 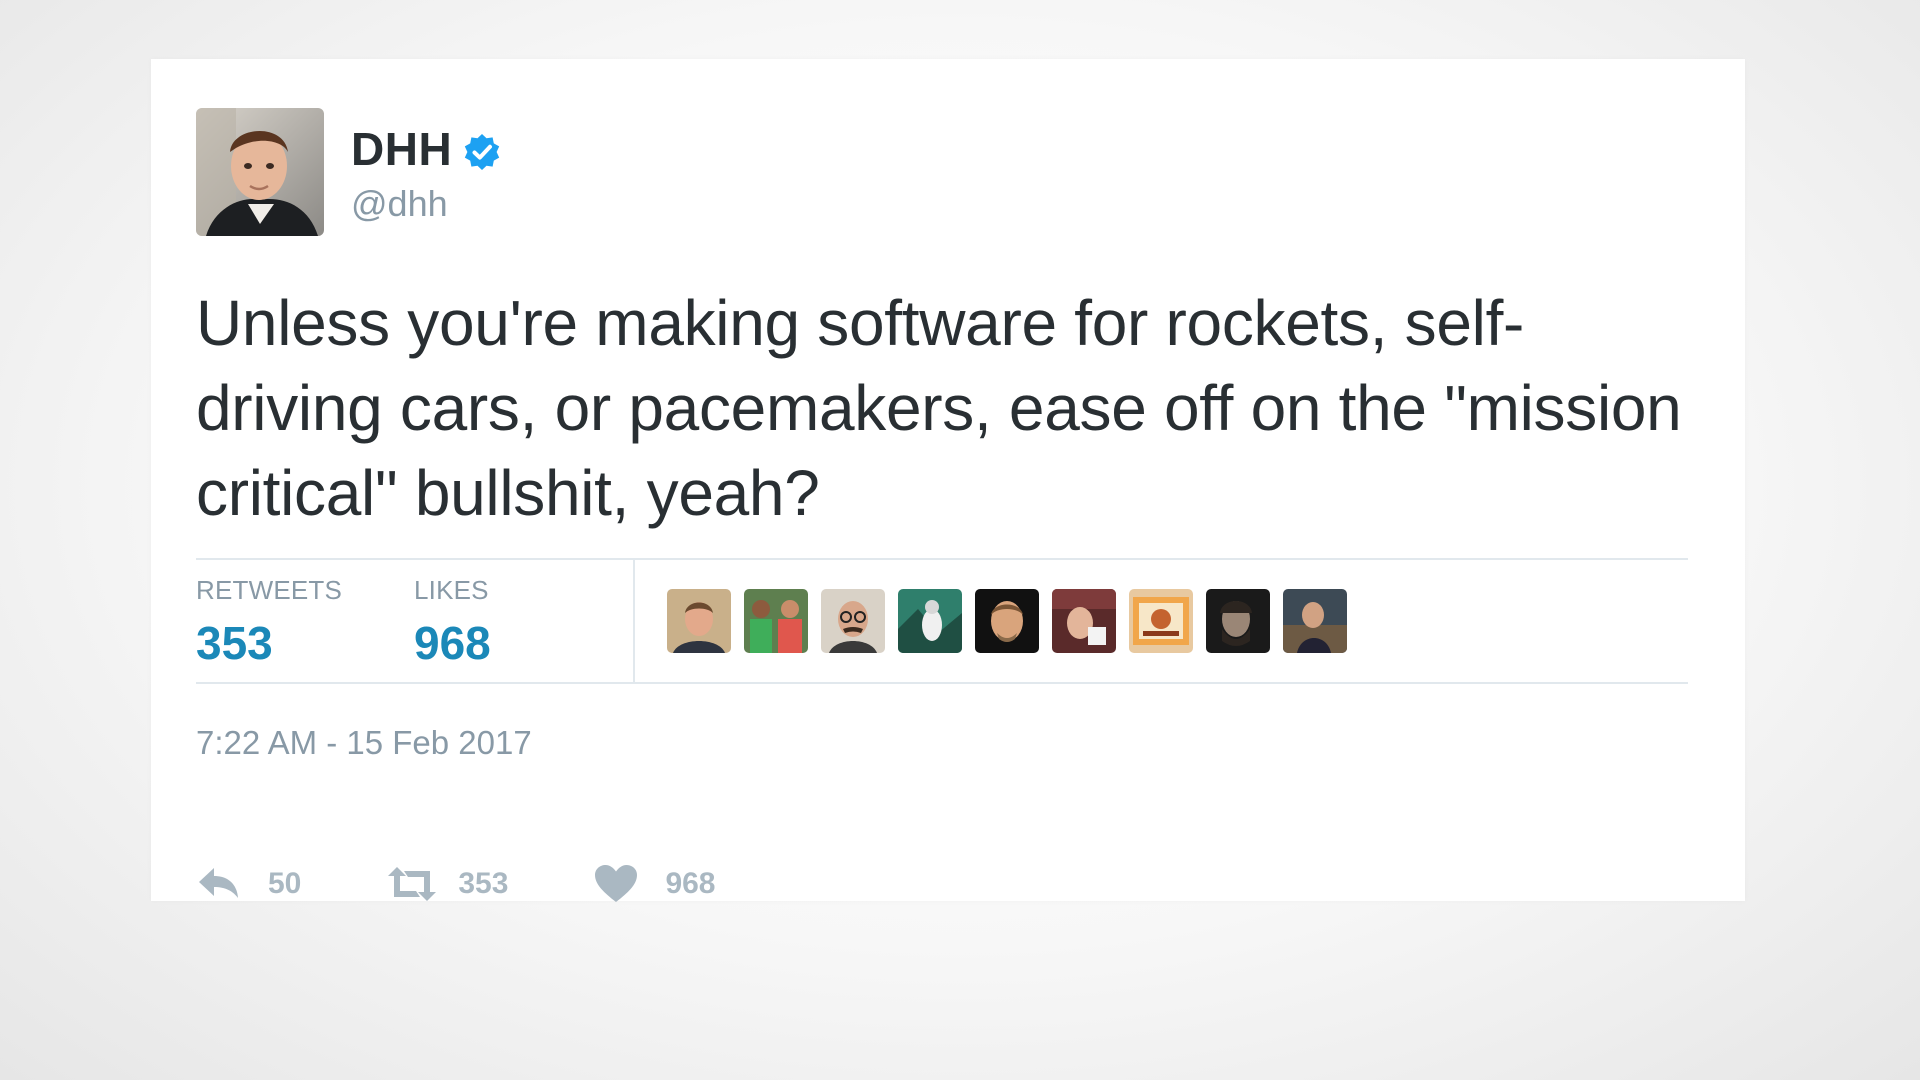 What do you see at coordinates (942, 559) in the screenshot?
I see `stats-divider-top` at bounding box center [942, 559].